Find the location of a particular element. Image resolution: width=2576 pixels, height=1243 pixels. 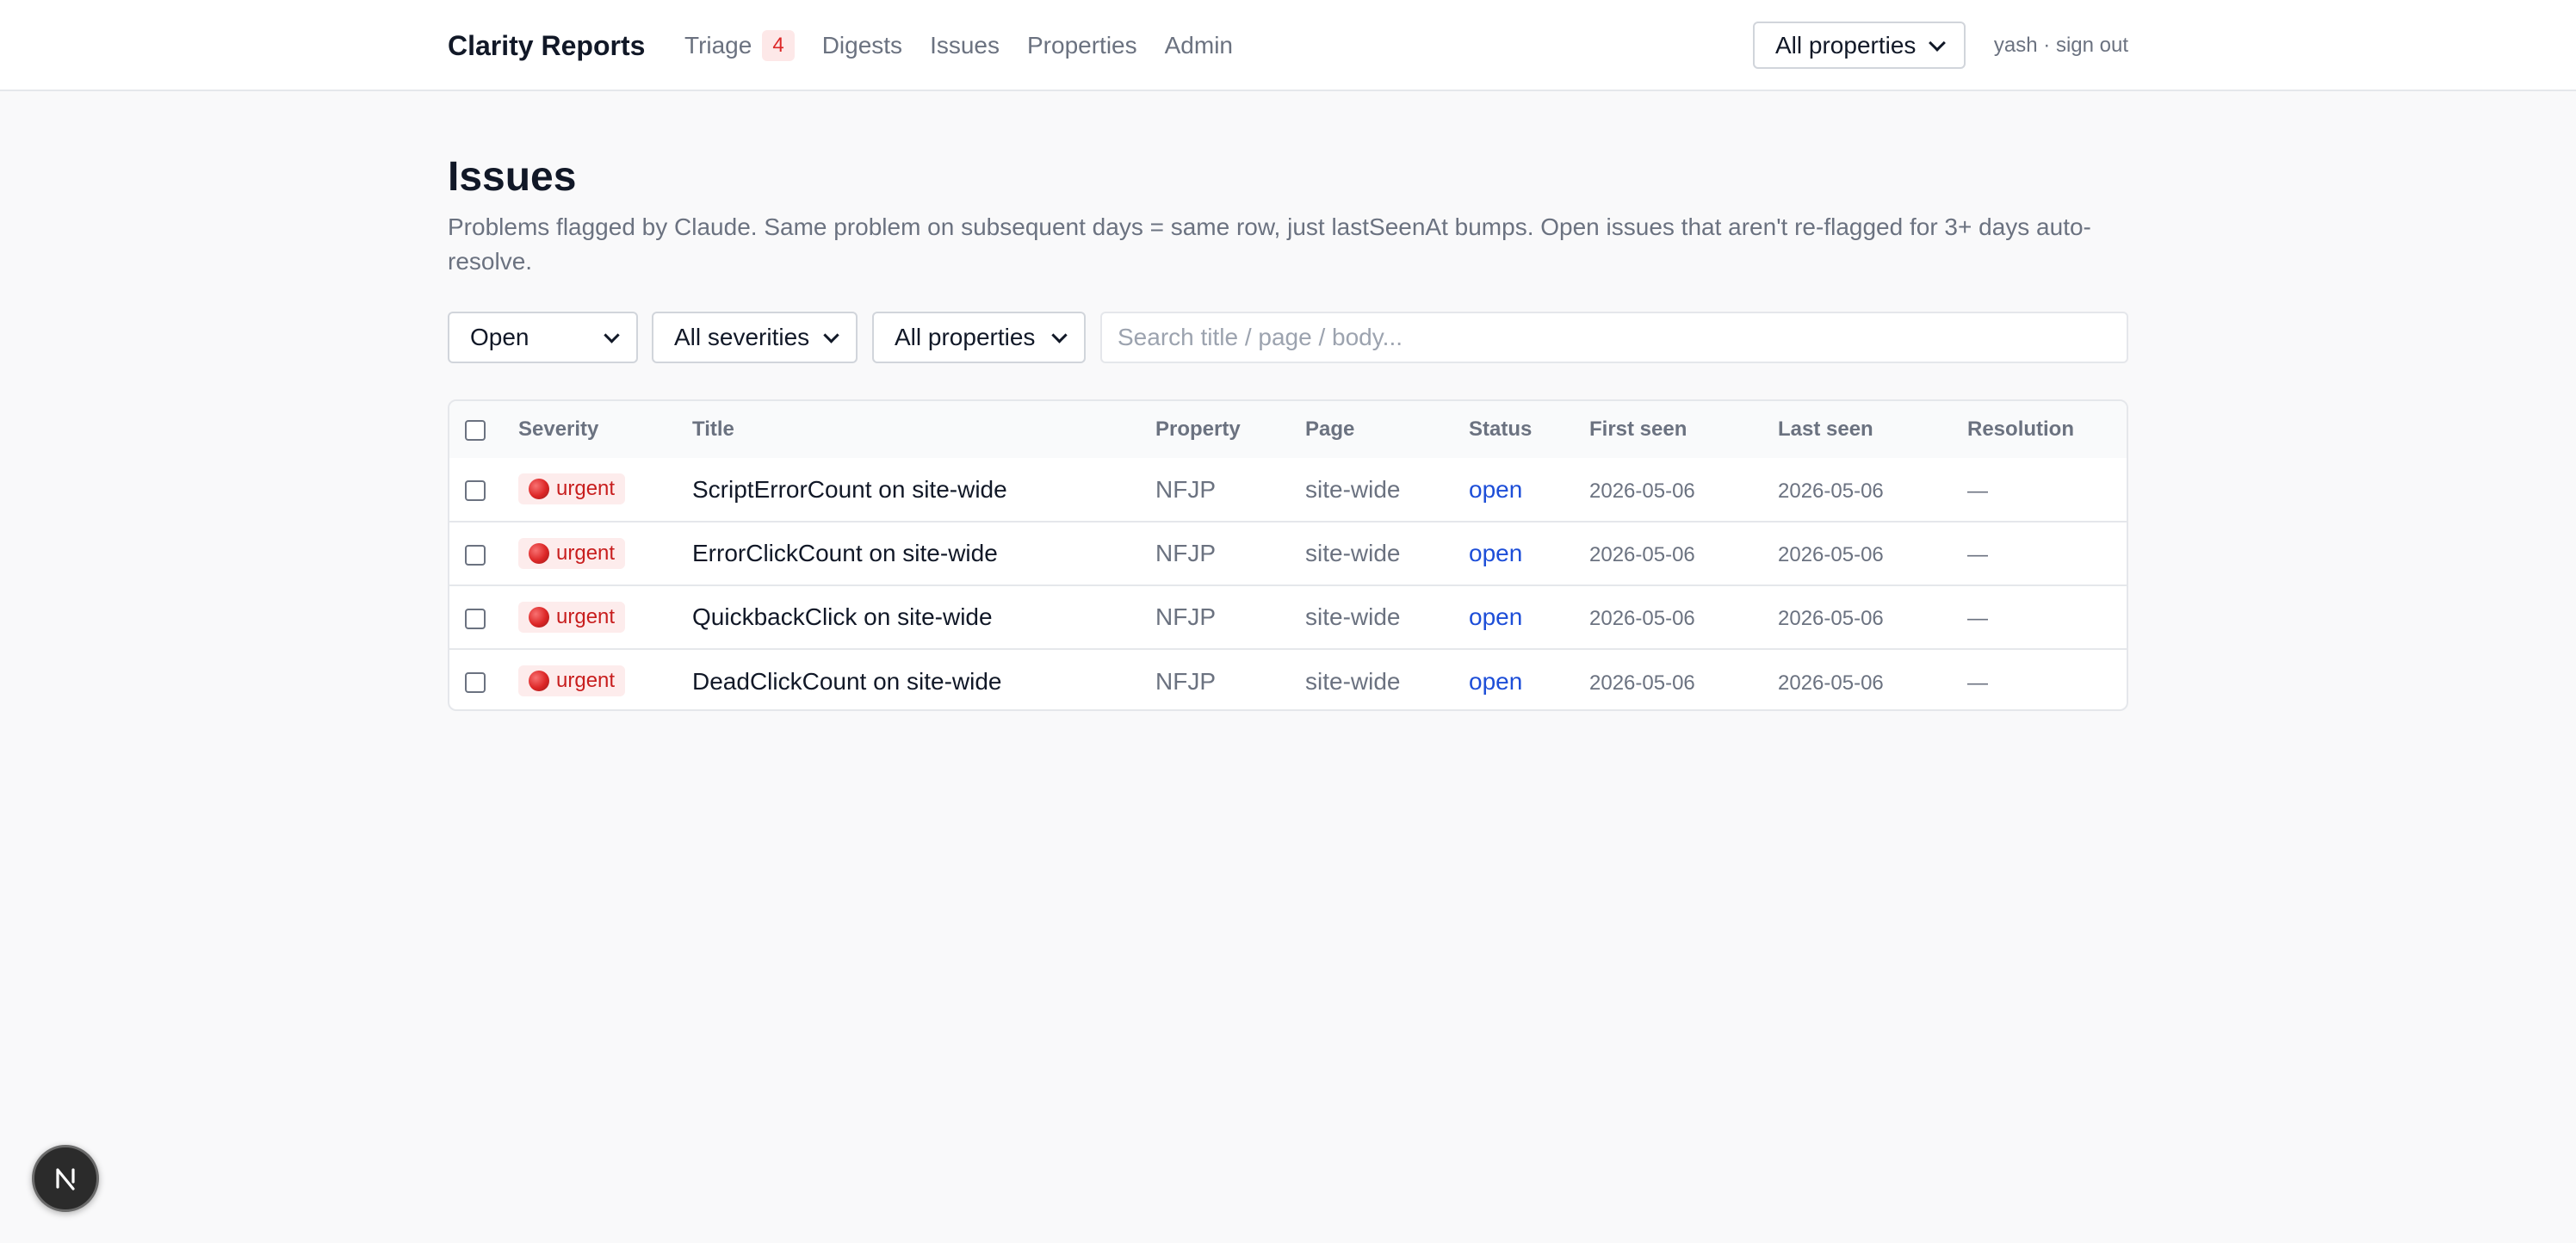

severity-filter-select: All severities is located at coordinates (755, 338).